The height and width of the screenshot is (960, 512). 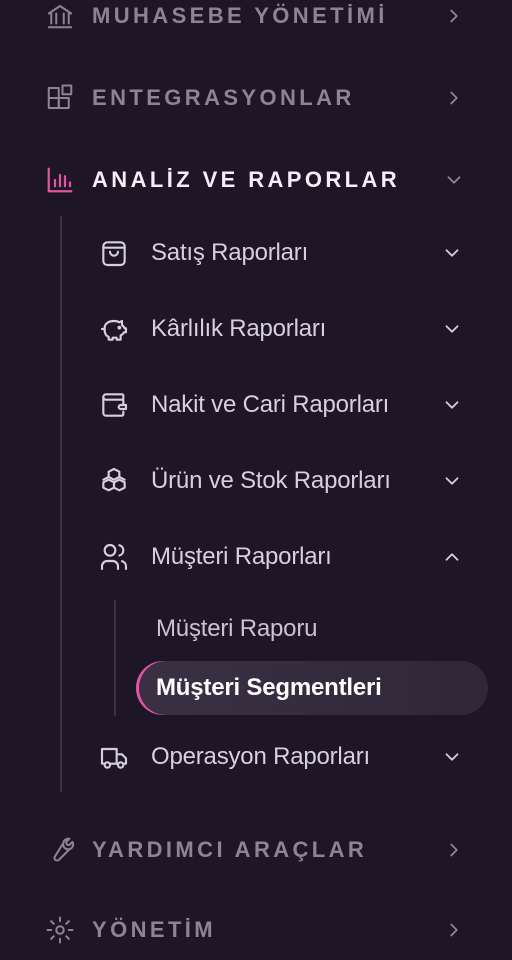 What do you see at coordinates (114, 481) in the screenshot?
I see `boxes-icon` at bounding box center [114, 481].